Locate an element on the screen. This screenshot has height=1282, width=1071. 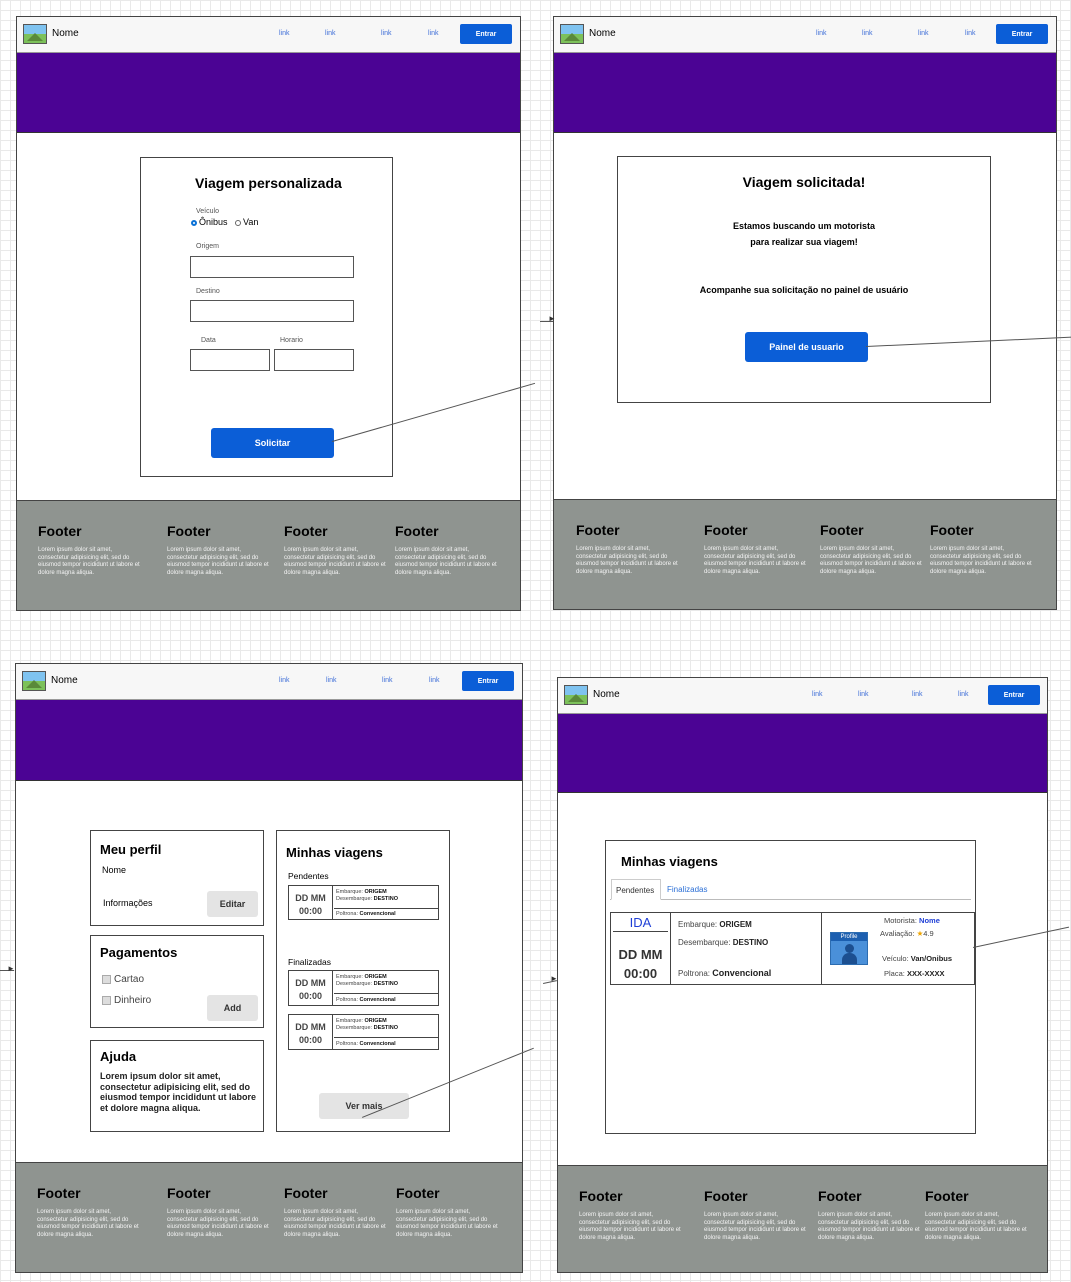
radio-onibus-label: Ônibus is located at coordinates (213, 222).